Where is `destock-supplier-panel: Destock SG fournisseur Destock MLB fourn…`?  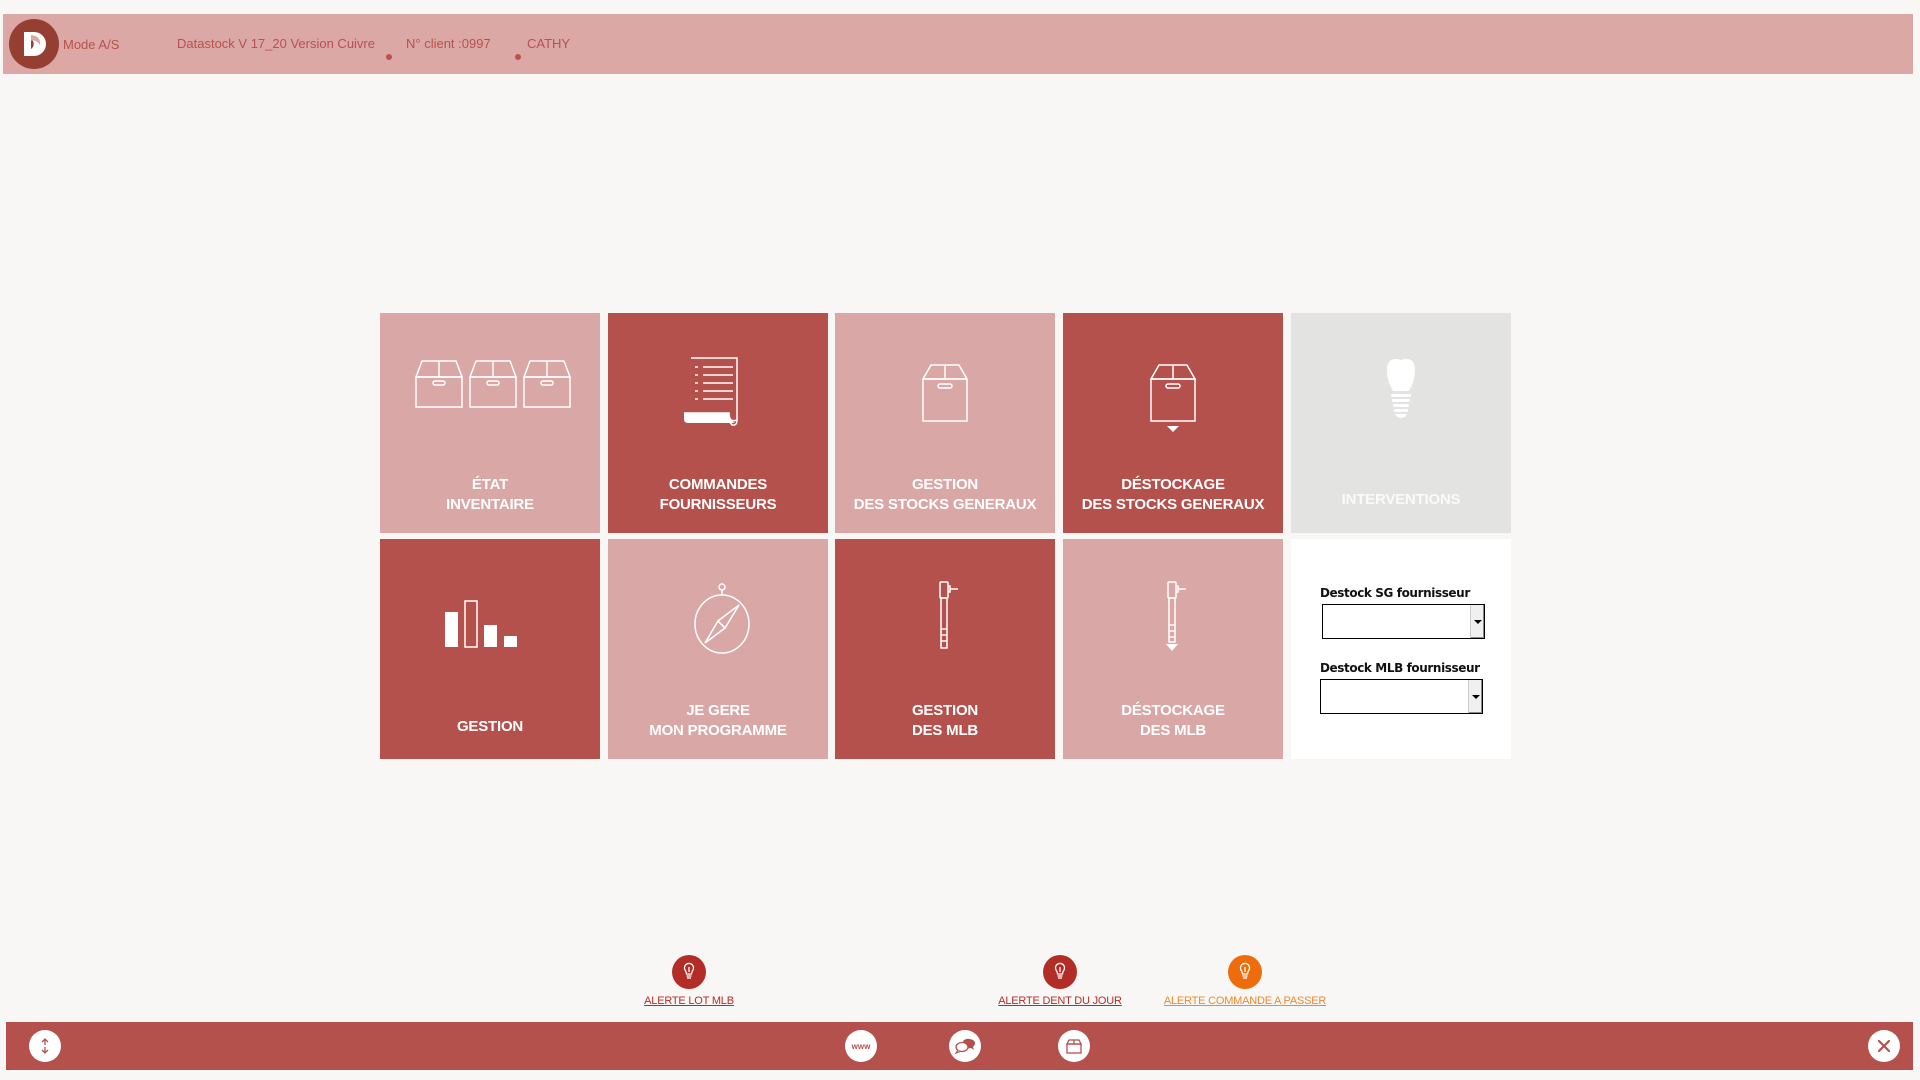 destock-supplier-panel: Destock SG fournisseur Destock MLB fourn… is located at coordinates (1401, 649).